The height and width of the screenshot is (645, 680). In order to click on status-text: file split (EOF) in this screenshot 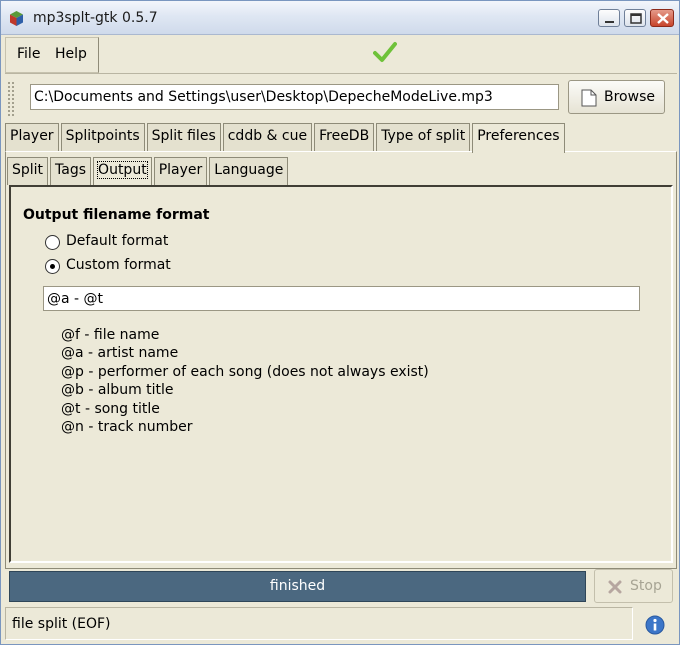, I will do `click(61, 624)`.